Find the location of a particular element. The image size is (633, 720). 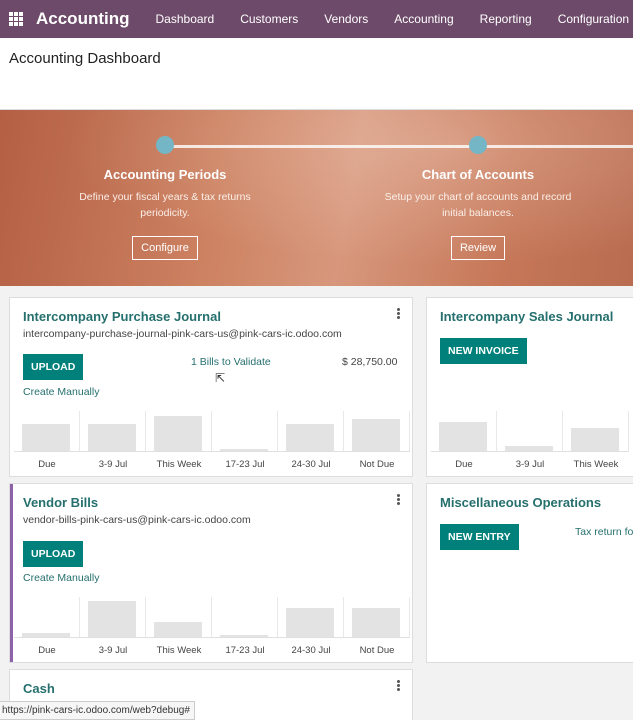

step-title: Accounting Periods is located at coordinates (165, 174).